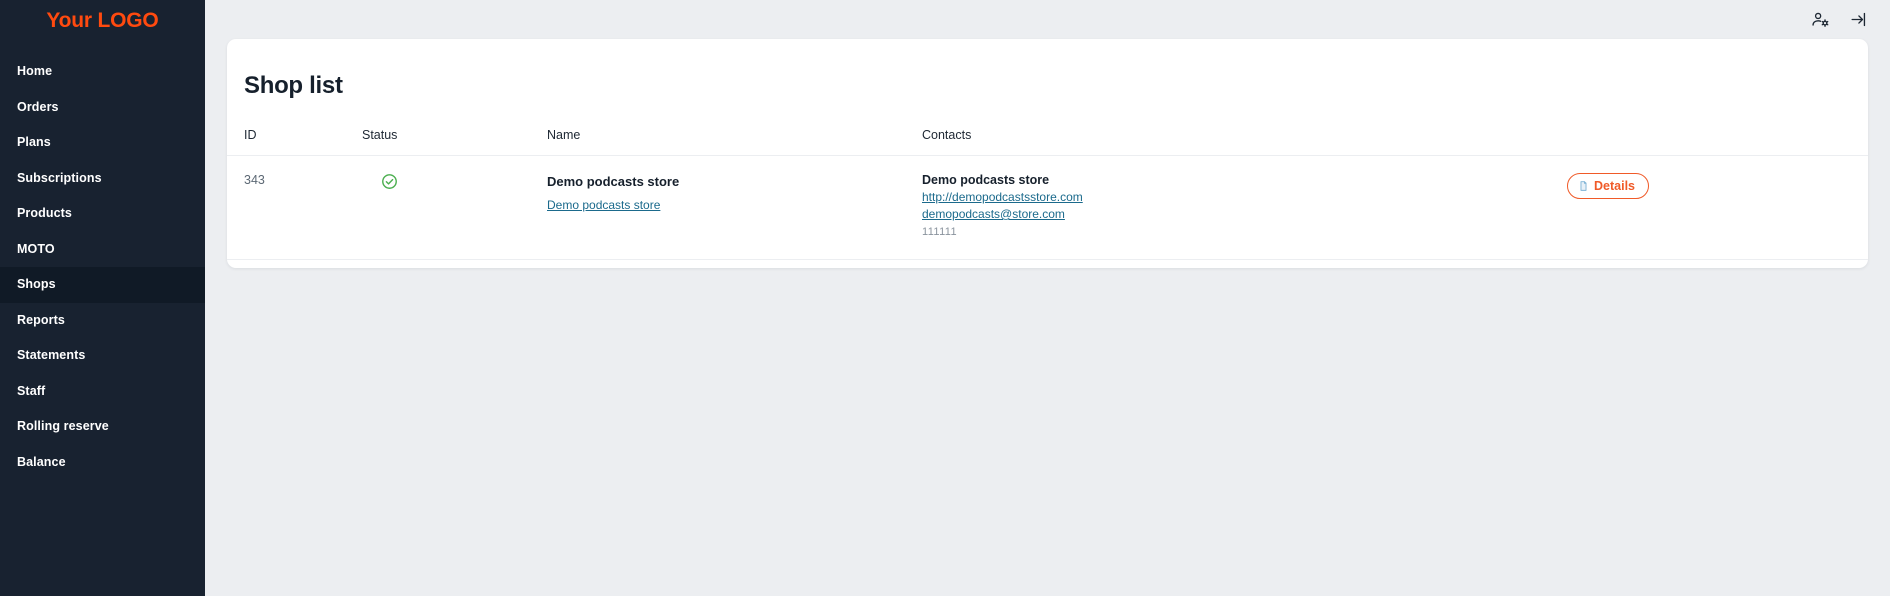  Describe the element at coordinates (986, 180) in the screenshot. I see `contact-name: Demo podcasts store` at that location.